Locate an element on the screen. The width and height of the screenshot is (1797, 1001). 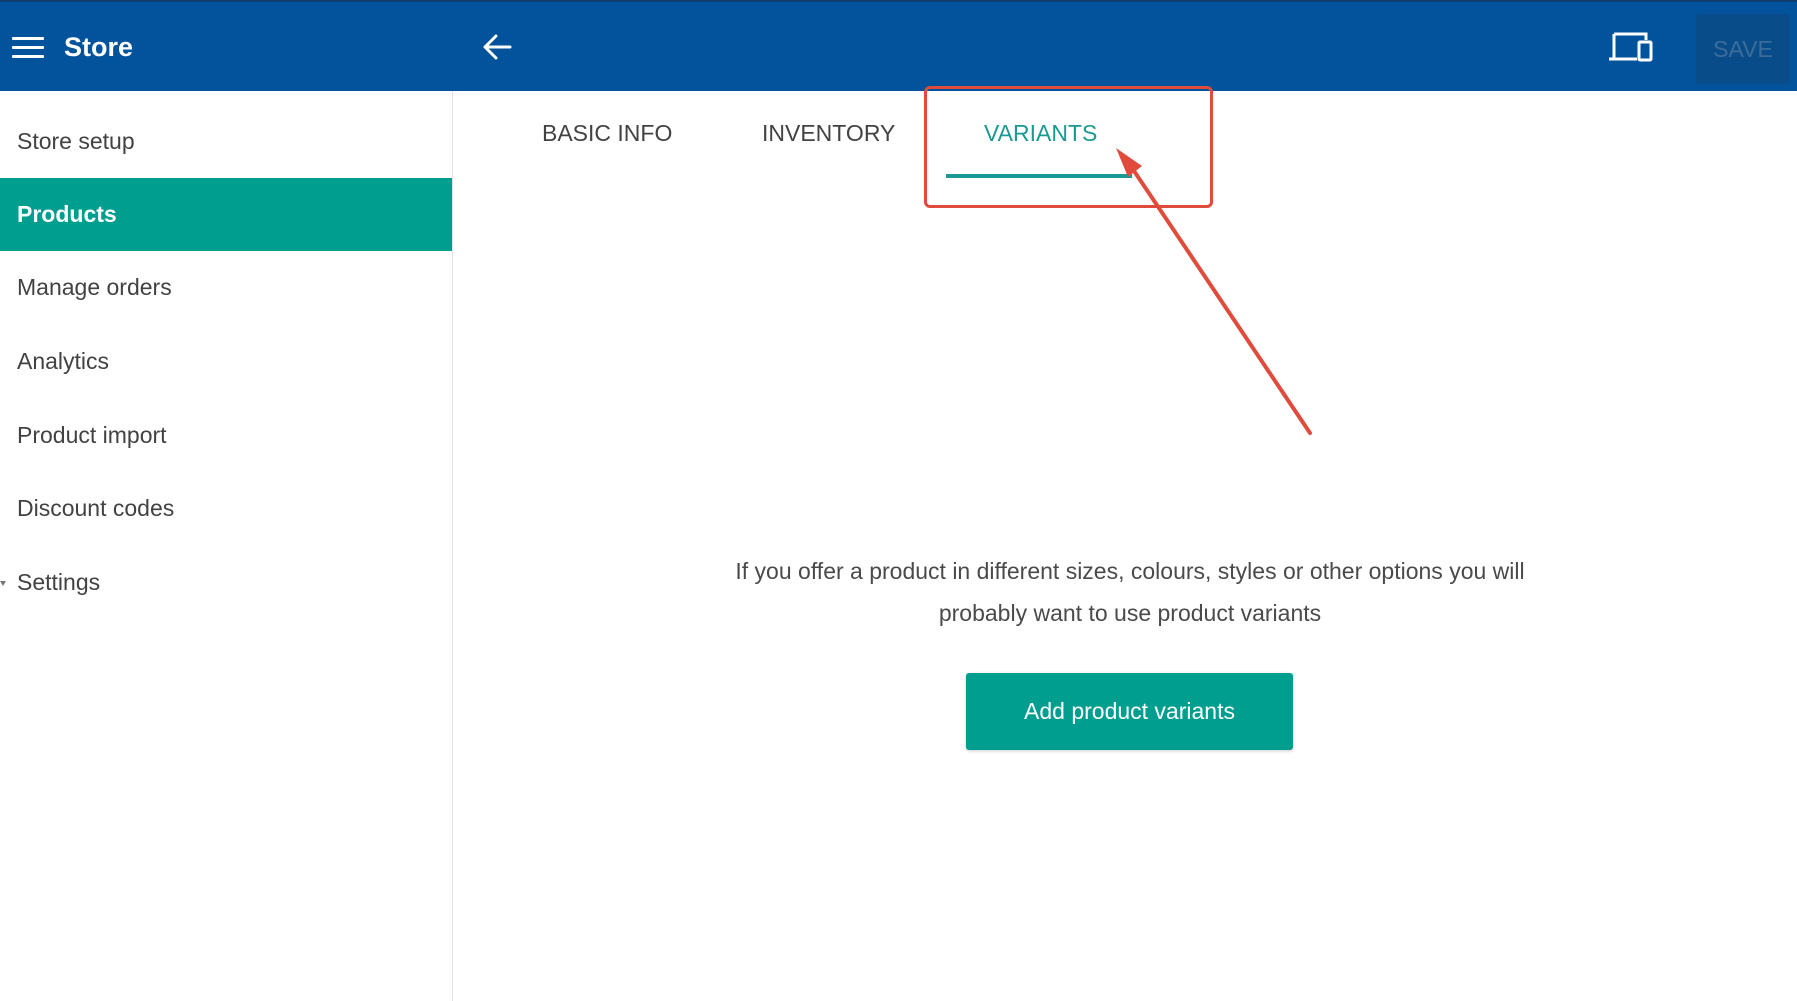
app-title: Store is located at coordinates (99, 47).